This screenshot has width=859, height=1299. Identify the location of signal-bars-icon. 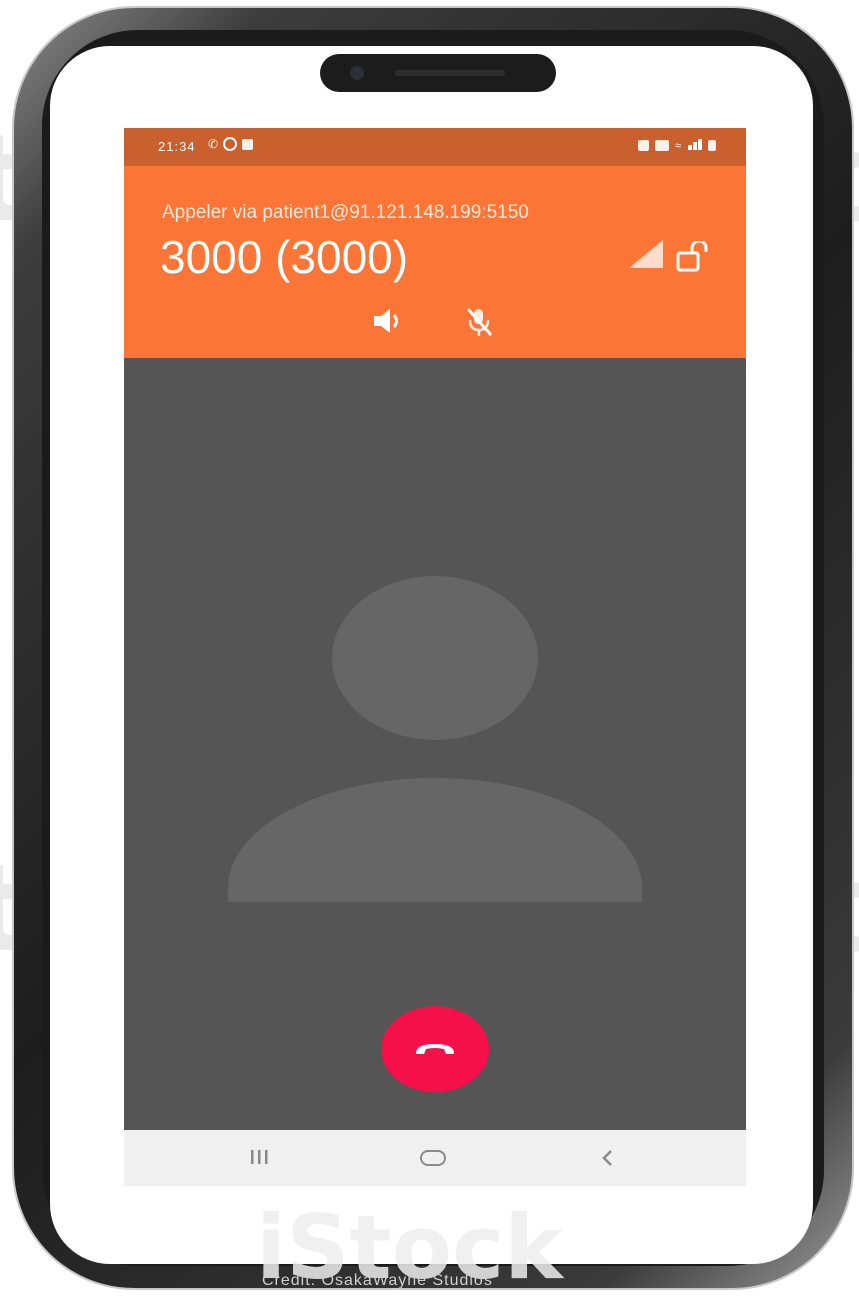
(694, 145).